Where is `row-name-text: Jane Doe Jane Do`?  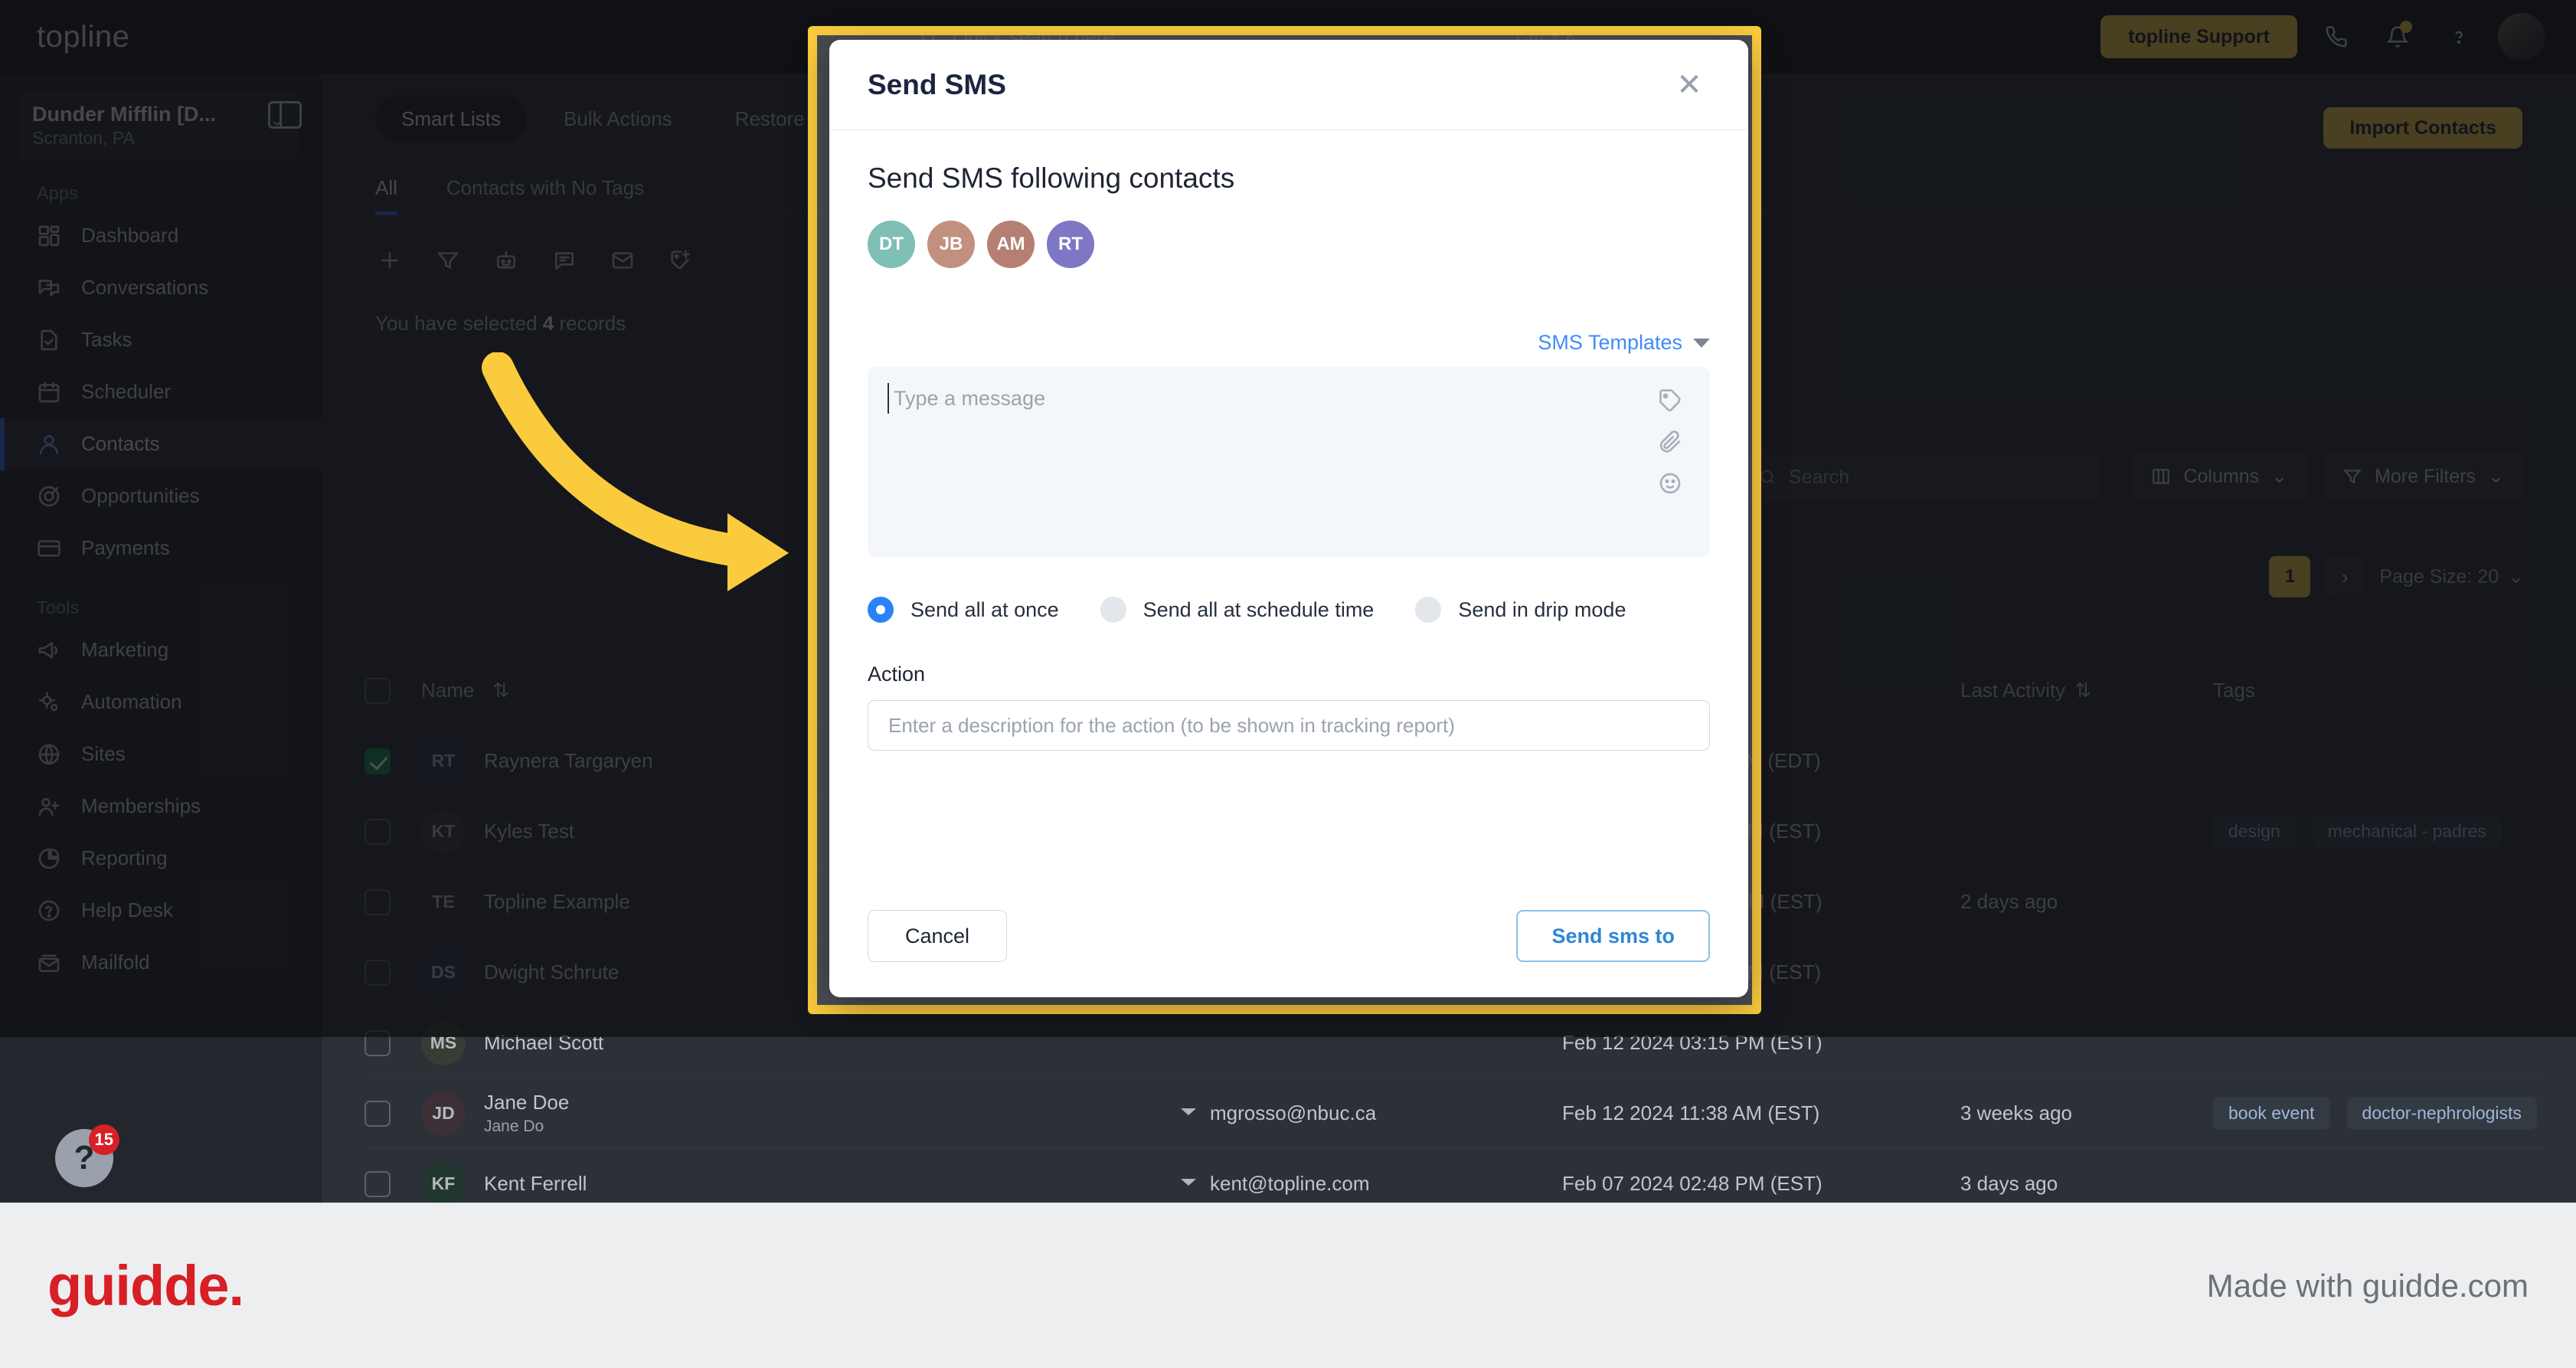
row-name-text: Jane Doe Jane Do is located at coordinates (527, 1113).